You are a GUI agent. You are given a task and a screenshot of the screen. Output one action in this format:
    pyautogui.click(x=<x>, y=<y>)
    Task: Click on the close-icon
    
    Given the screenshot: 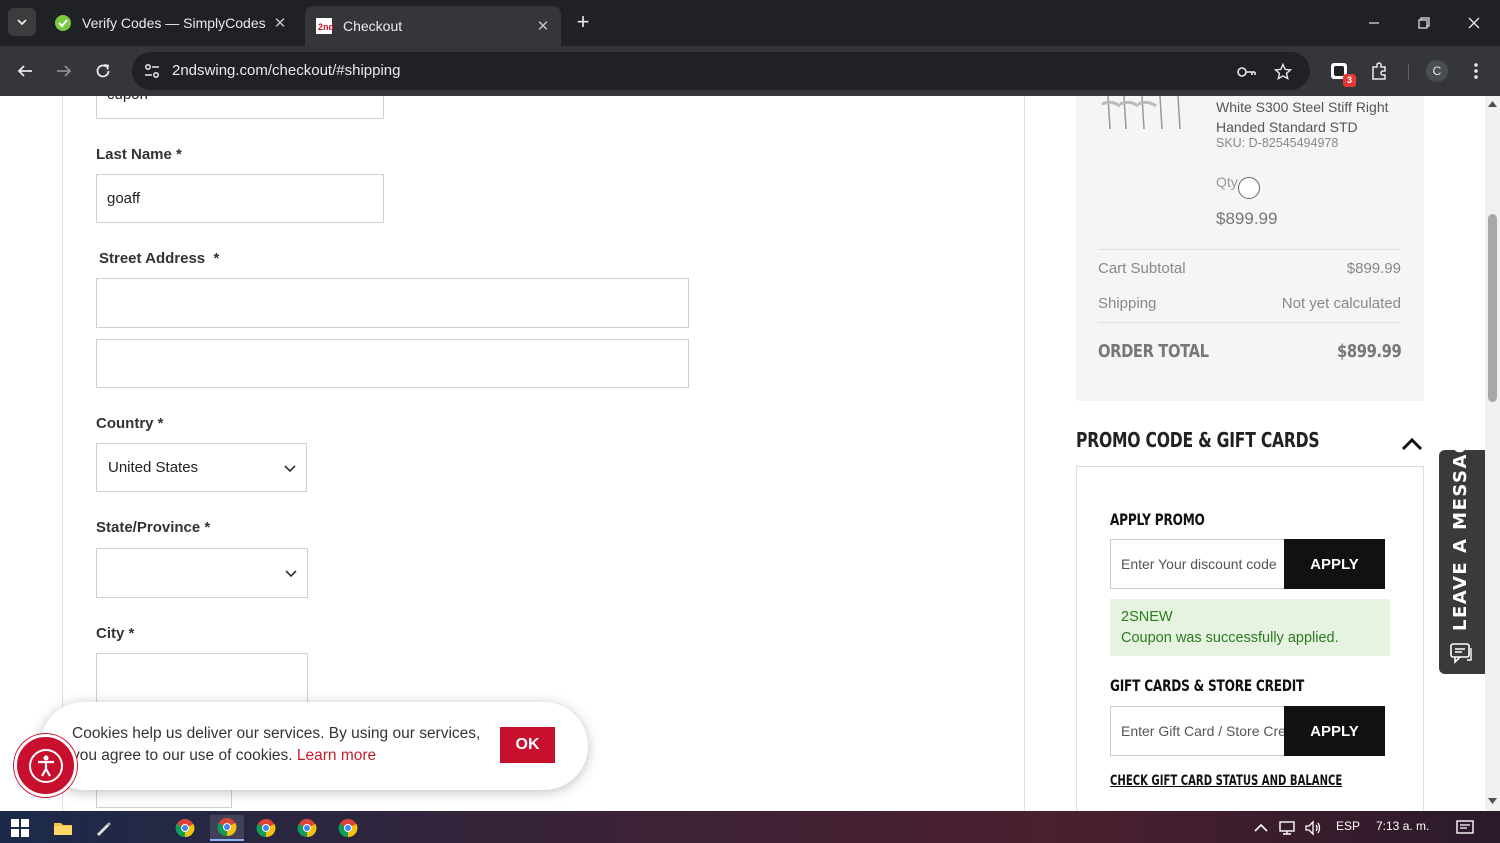 What is the action you would take?
    pyautogui.click(x=1474, y=23)
    